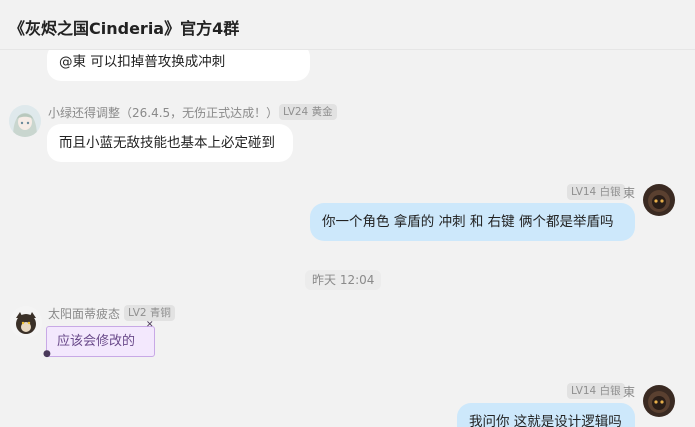 The image size is (695, 427). I want to click on sender-name: 小绿还得调整（26.4.5，无伤正式达成！）, so click(163, 112).